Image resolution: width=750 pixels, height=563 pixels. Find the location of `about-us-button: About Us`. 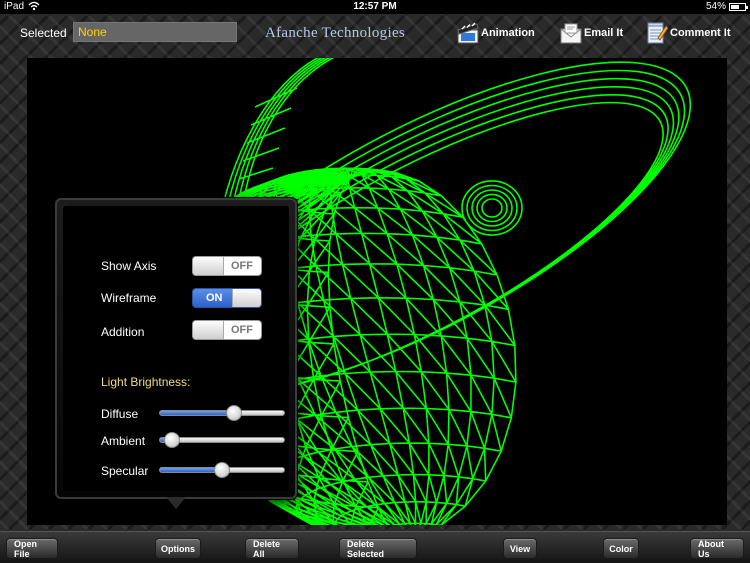

about-us-button: About Us is located at coordinates (717, 548).